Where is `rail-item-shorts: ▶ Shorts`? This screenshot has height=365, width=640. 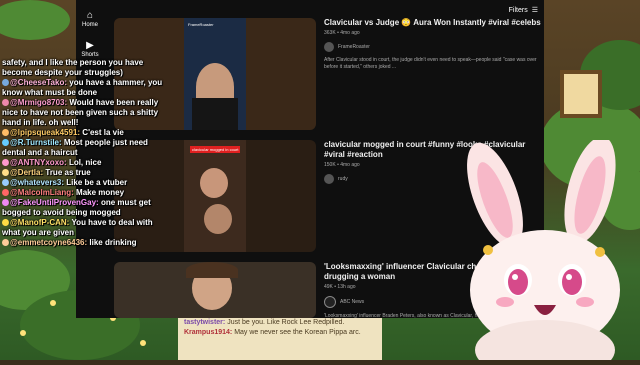
rail-item-shorts: ▶ Shorts is located at coordinates (90, 49).